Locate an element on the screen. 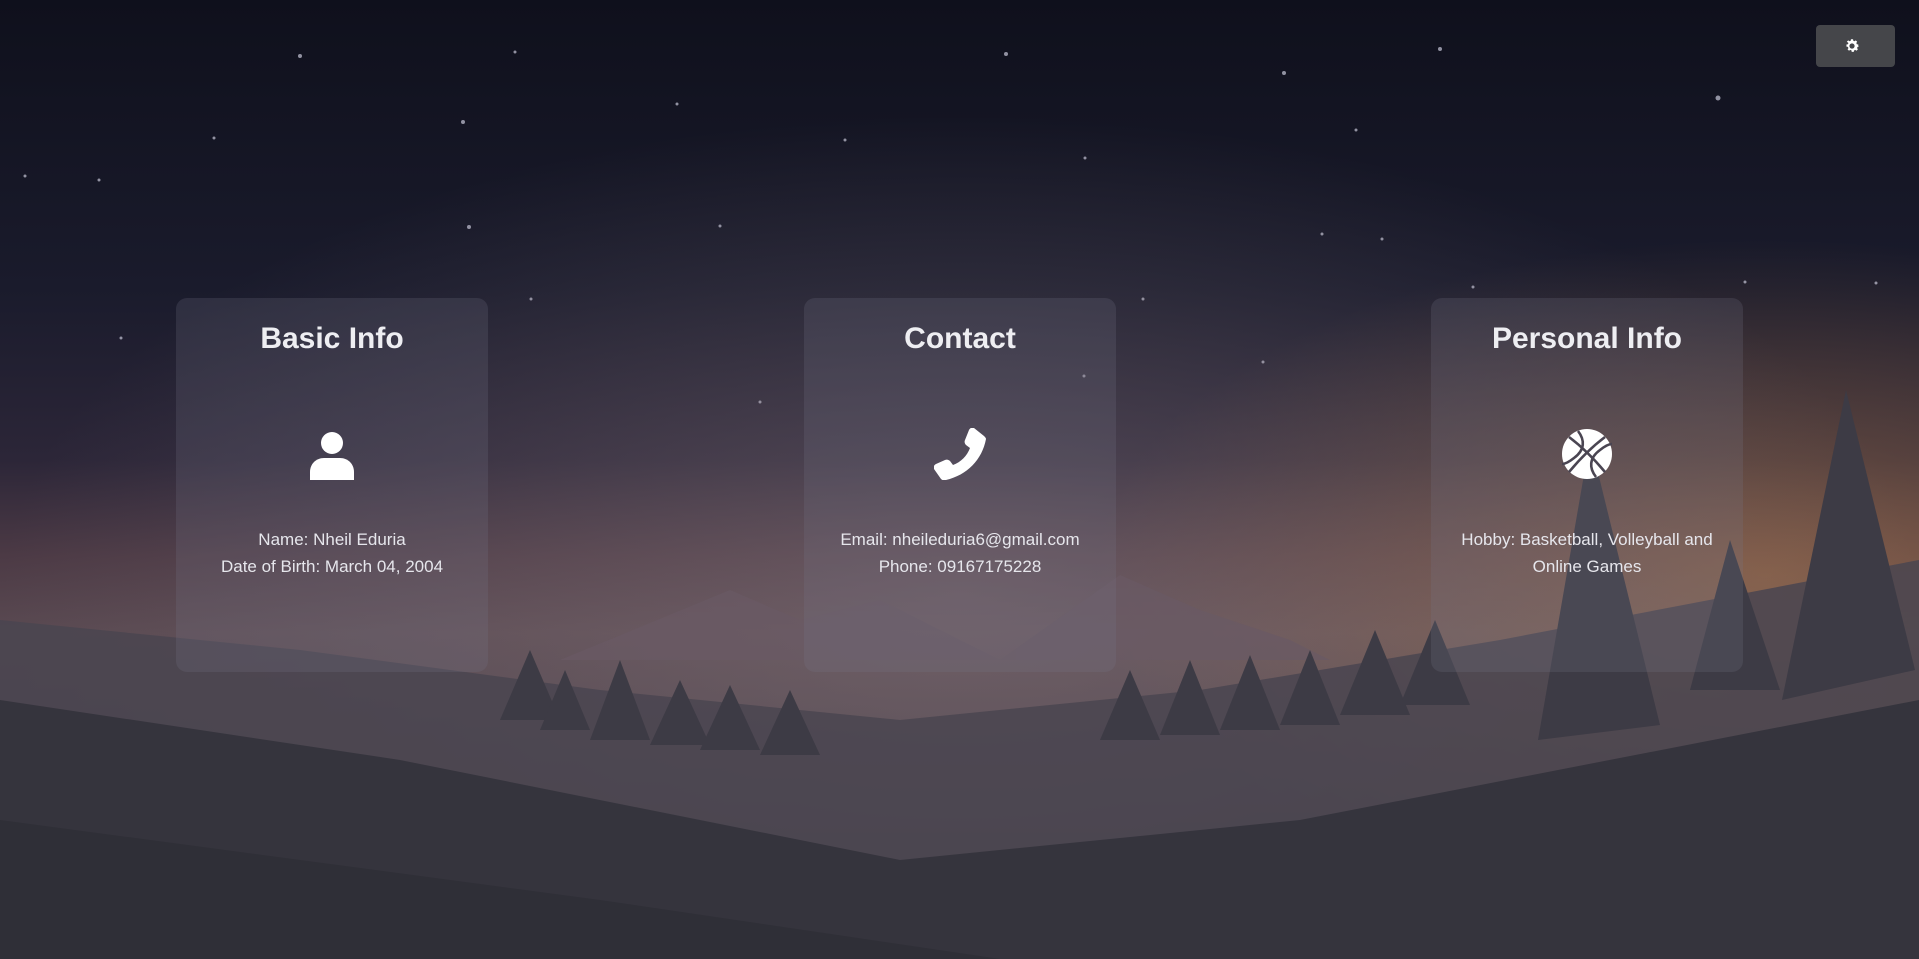 The width and height of the screenshot is (1919, 959). phone-icon is located at coordinates (960, 454).